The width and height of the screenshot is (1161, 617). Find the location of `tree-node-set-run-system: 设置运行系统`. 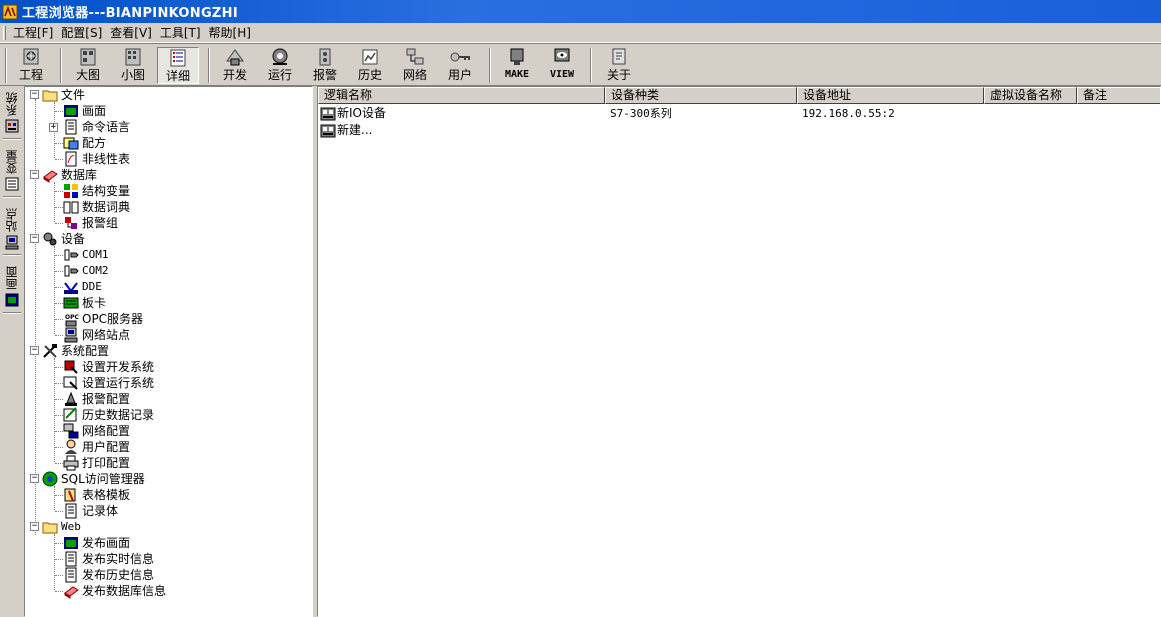

tree-node-set-run-system: 设置运行系统 is located at coordinates (108, 383).